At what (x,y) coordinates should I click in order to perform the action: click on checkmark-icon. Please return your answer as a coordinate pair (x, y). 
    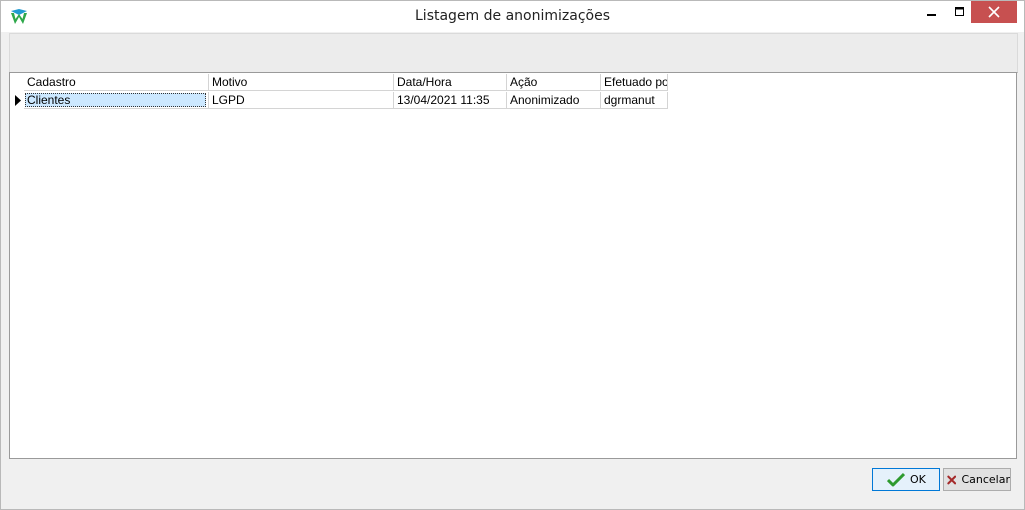
    Looking at the image, I should click on (896, 479).